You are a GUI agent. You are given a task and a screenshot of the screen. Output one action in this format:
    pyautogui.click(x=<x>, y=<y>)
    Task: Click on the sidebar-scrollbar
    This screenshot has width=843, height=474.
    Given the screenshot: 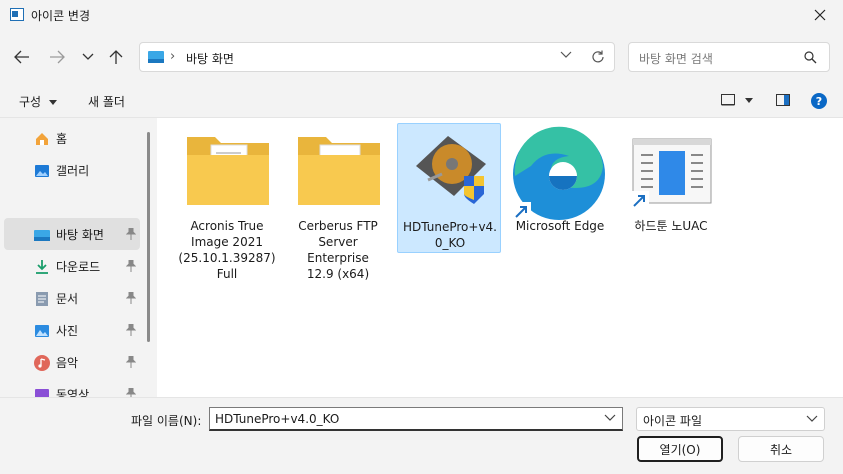 What is the action you would take?
    pyautogui.click(x=148, y=237)
    